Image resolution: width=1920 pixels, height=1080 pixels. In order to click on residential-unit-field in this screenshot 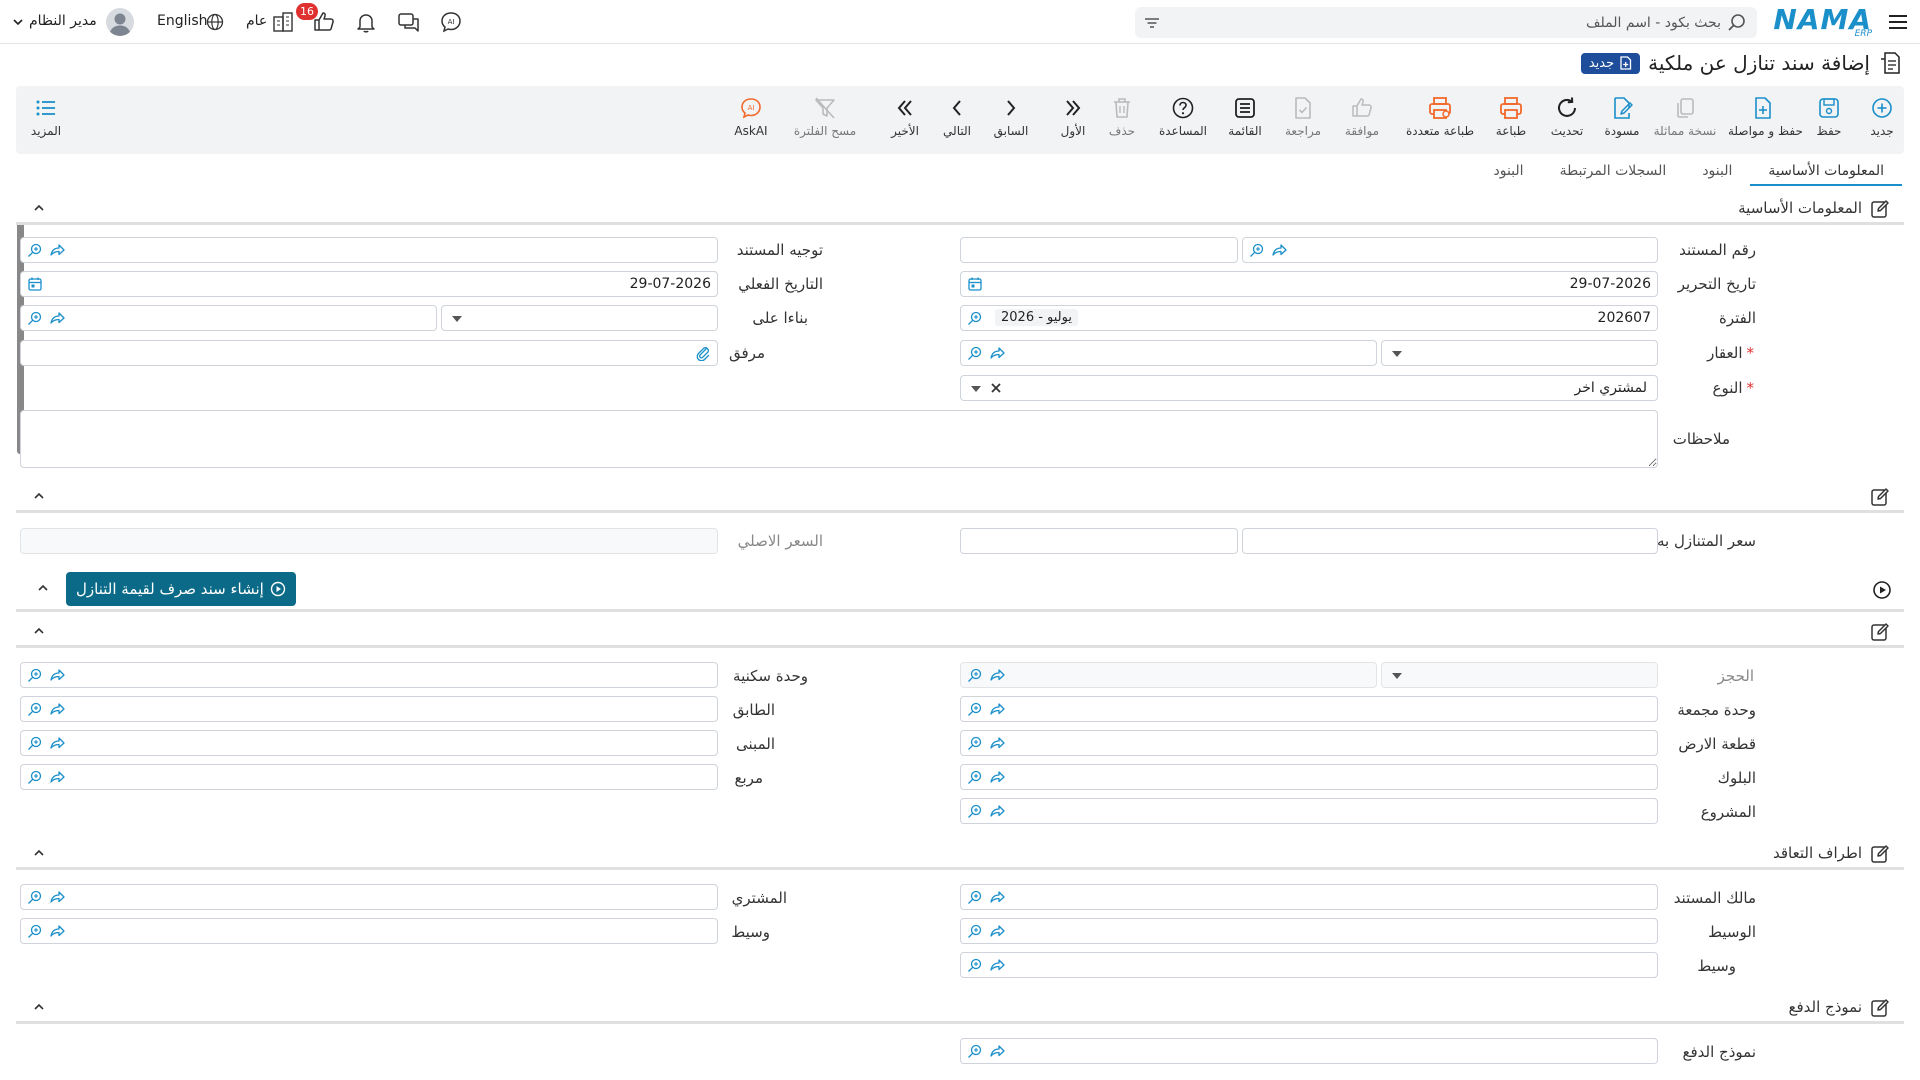, I will do `click(369, 675)`.